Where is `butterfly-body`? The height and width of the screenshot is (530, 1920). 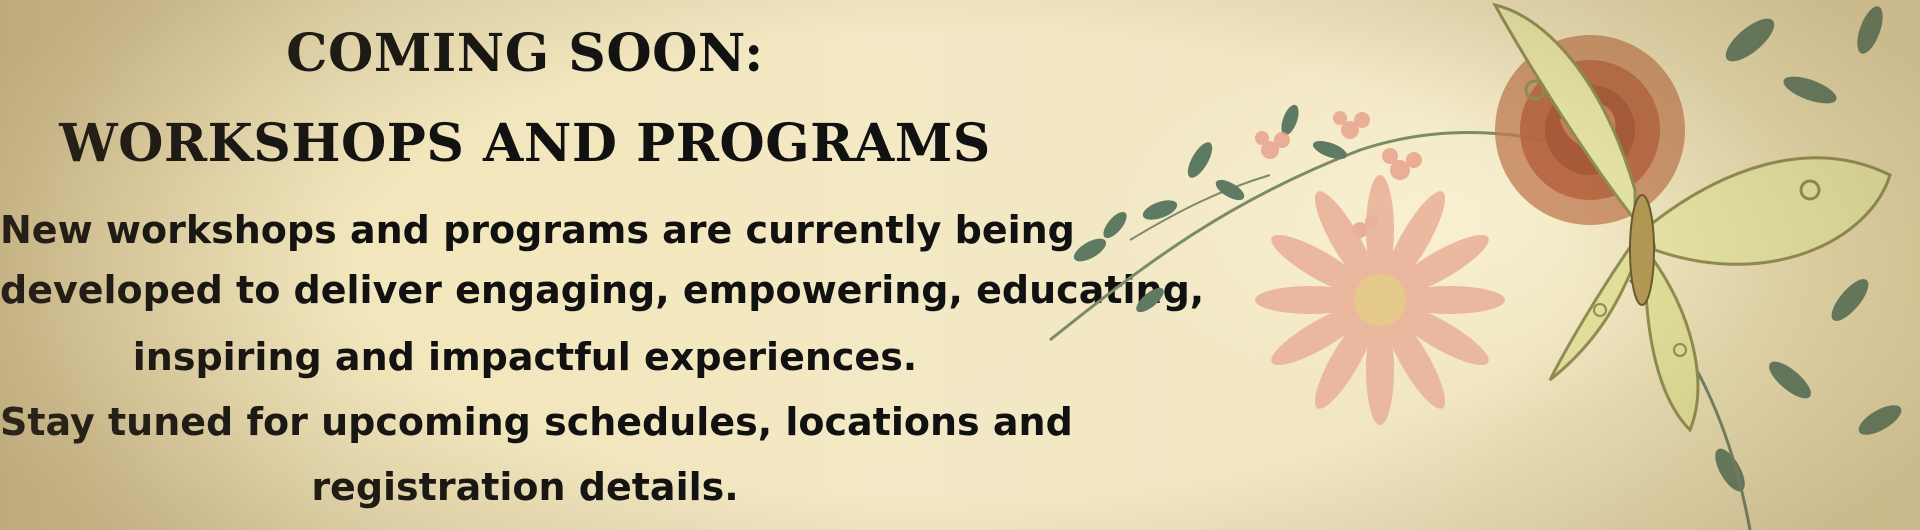
butterfly-body is located at coordinates (1642, 250).